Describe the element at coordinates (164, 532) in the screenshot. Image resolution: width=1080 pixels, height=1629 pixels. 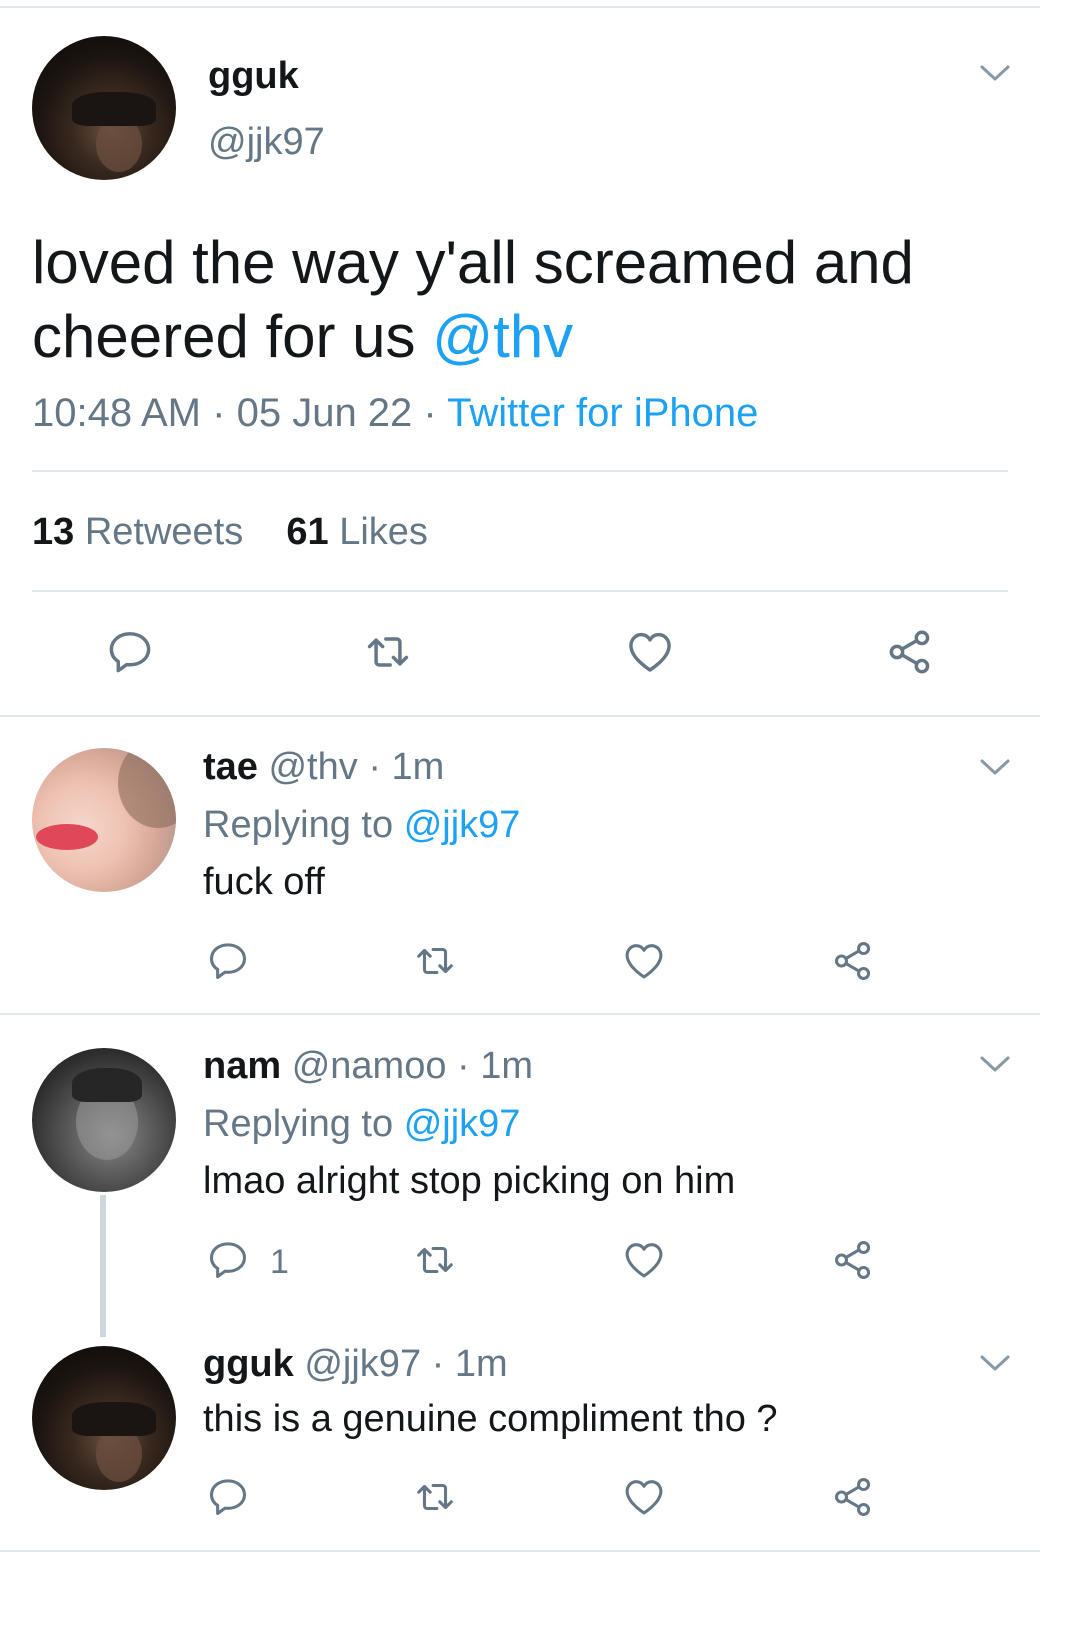
I see `retweets-label: Retweets` at that location.